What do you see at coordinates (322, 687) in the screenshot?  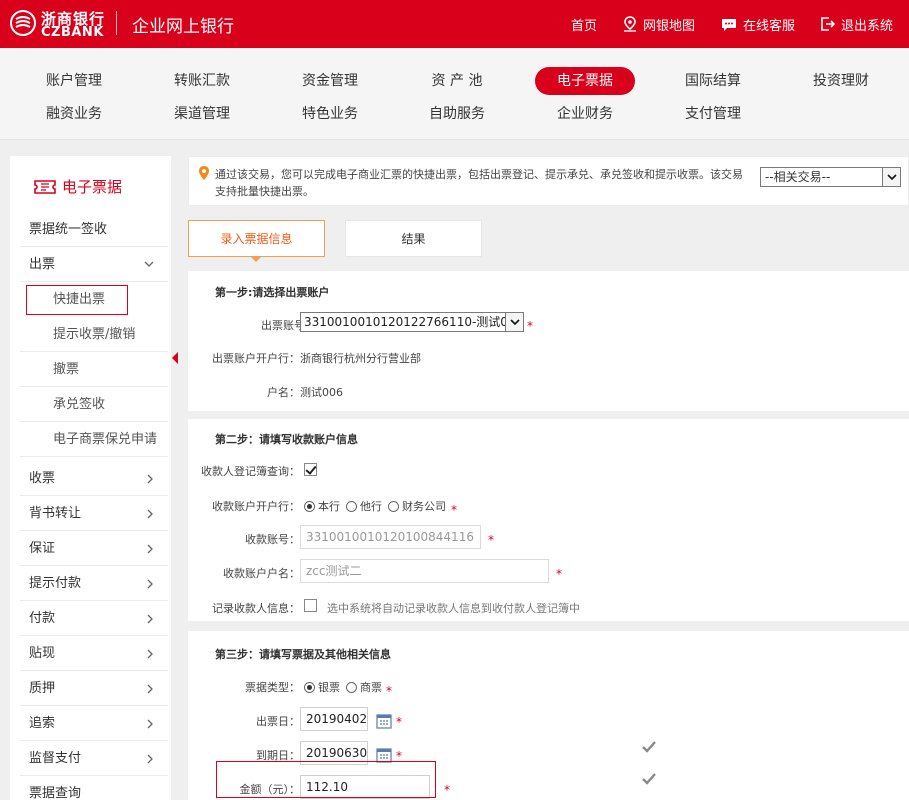 I see `radio-bank-bill: 银票` at bounding box center [322, 687].